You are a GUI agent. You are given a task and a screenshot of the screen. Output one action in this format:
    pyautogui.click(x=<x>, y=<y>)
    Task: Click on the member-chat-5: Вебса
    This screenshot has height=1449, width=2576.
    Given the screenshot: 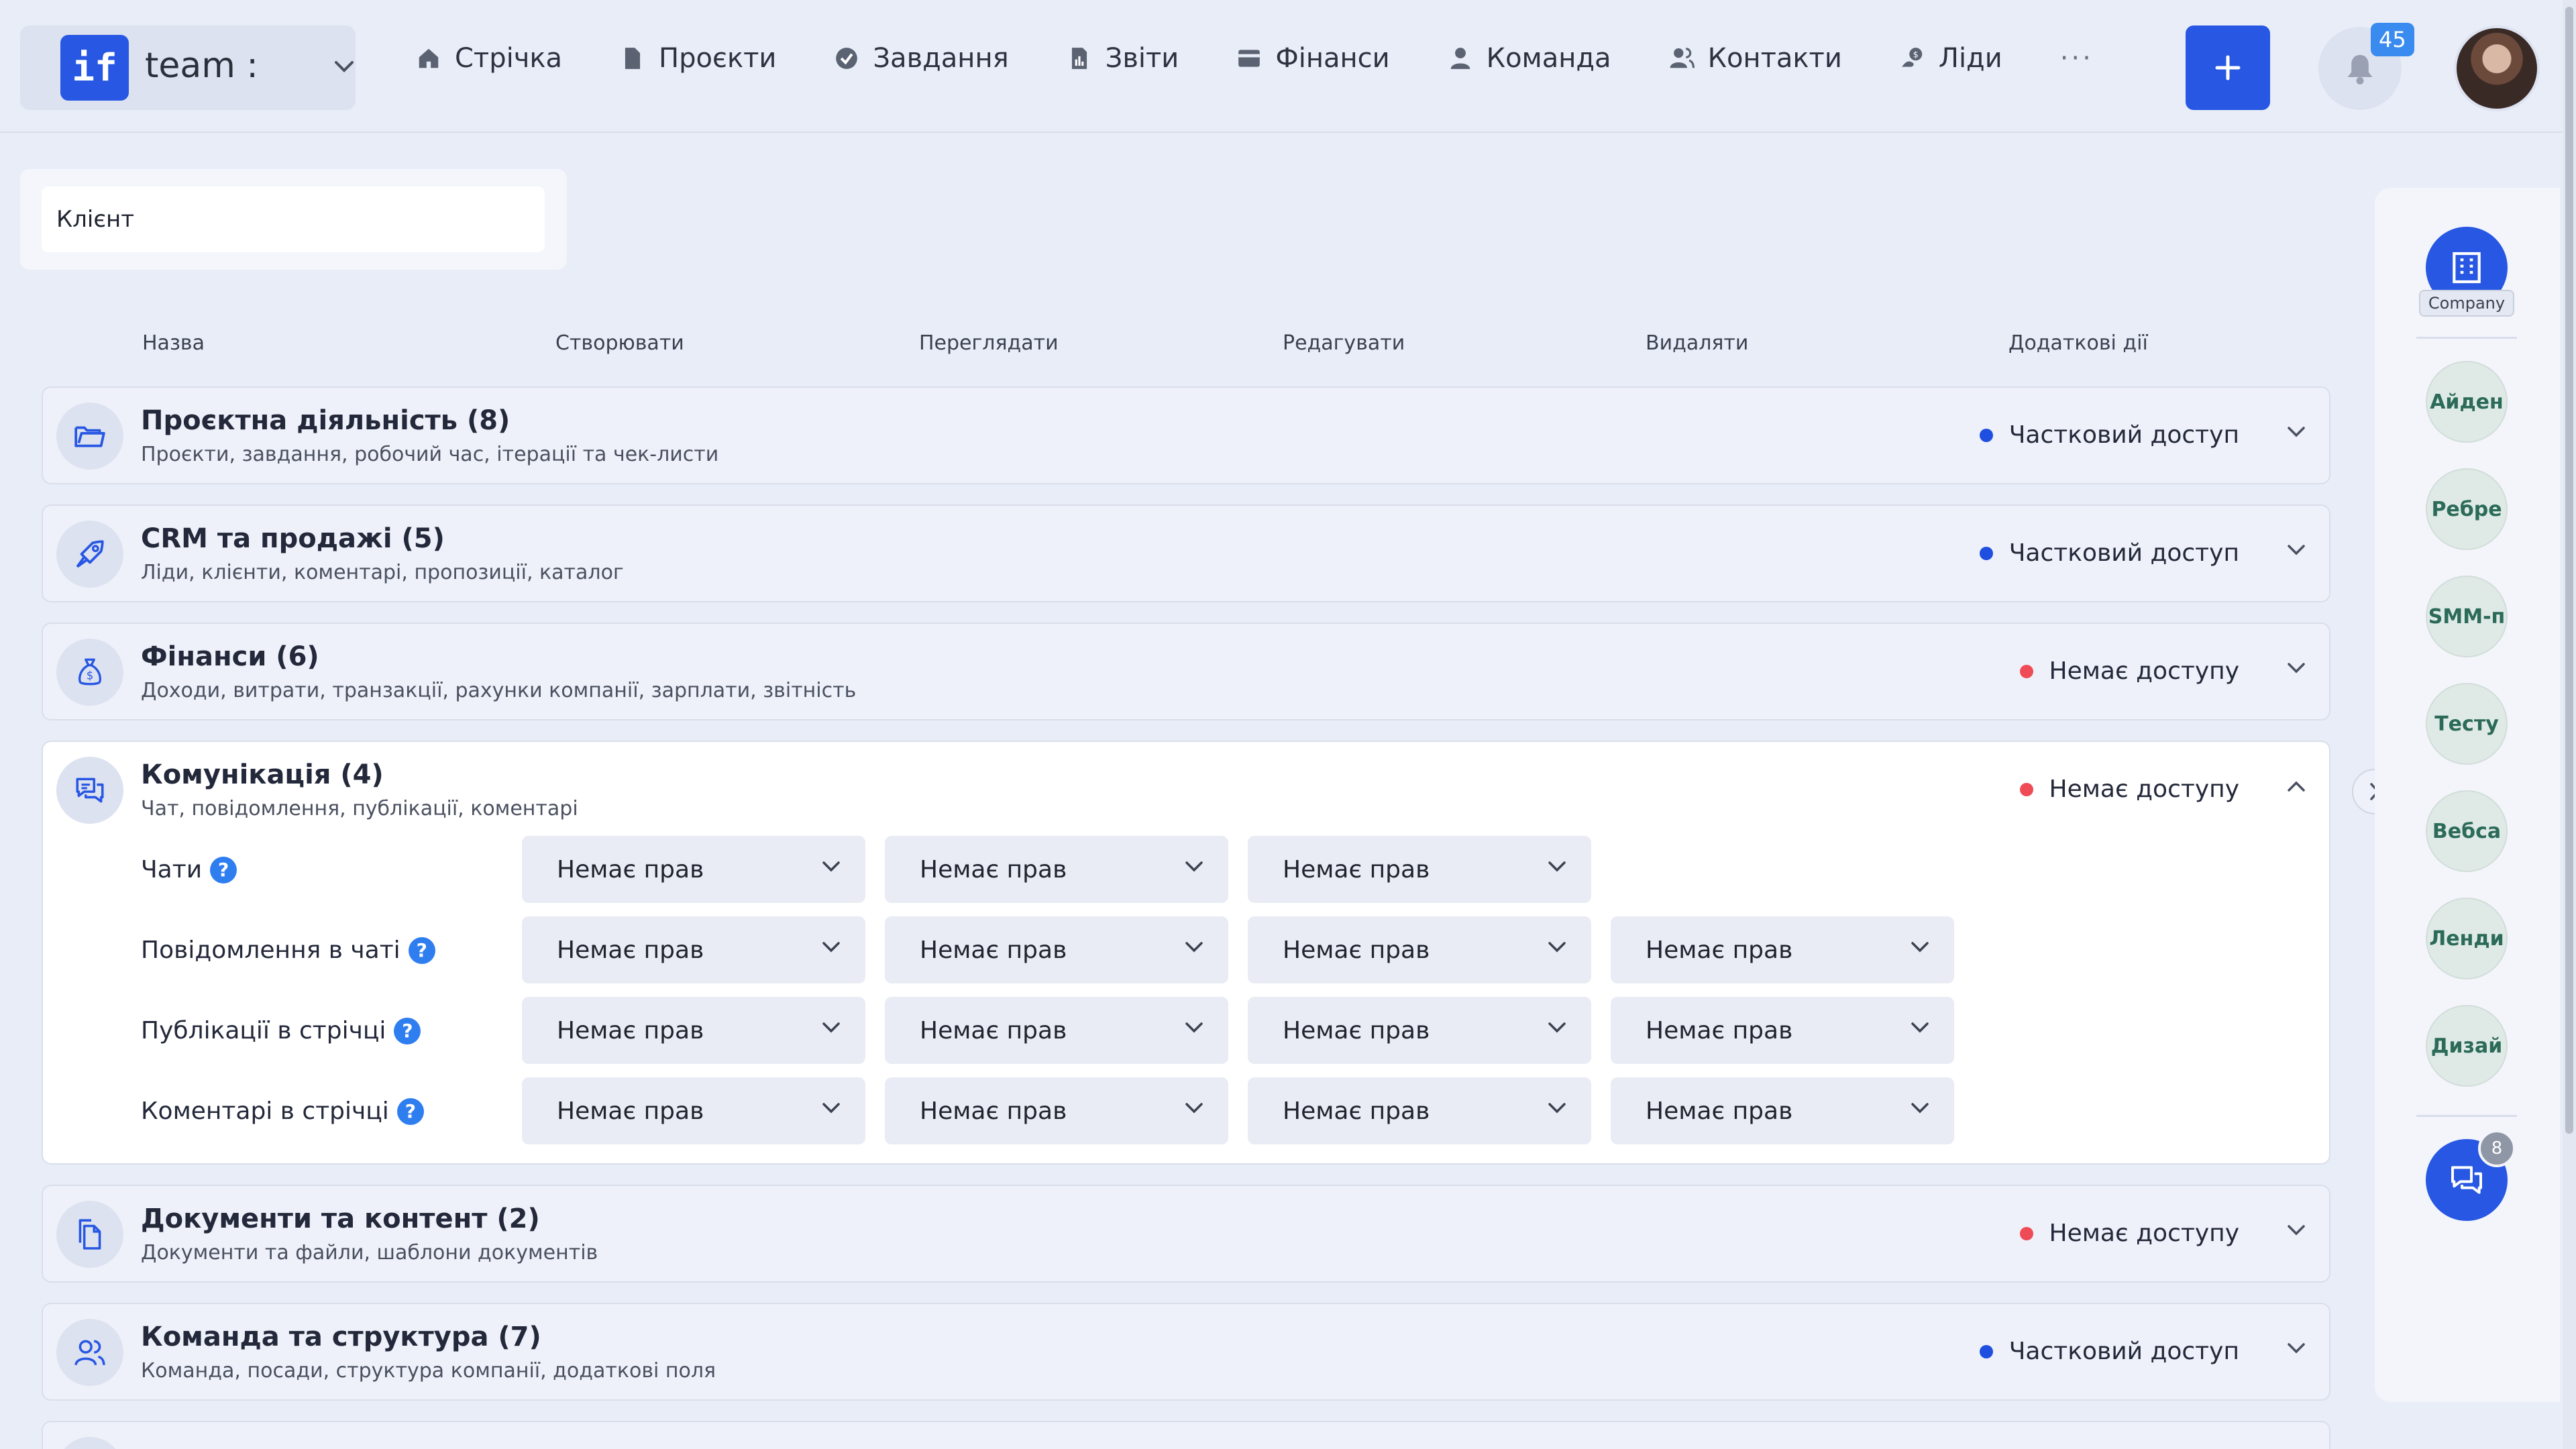 What is the action you would take?
    pyautogui.click(x=2467, y=831)
    